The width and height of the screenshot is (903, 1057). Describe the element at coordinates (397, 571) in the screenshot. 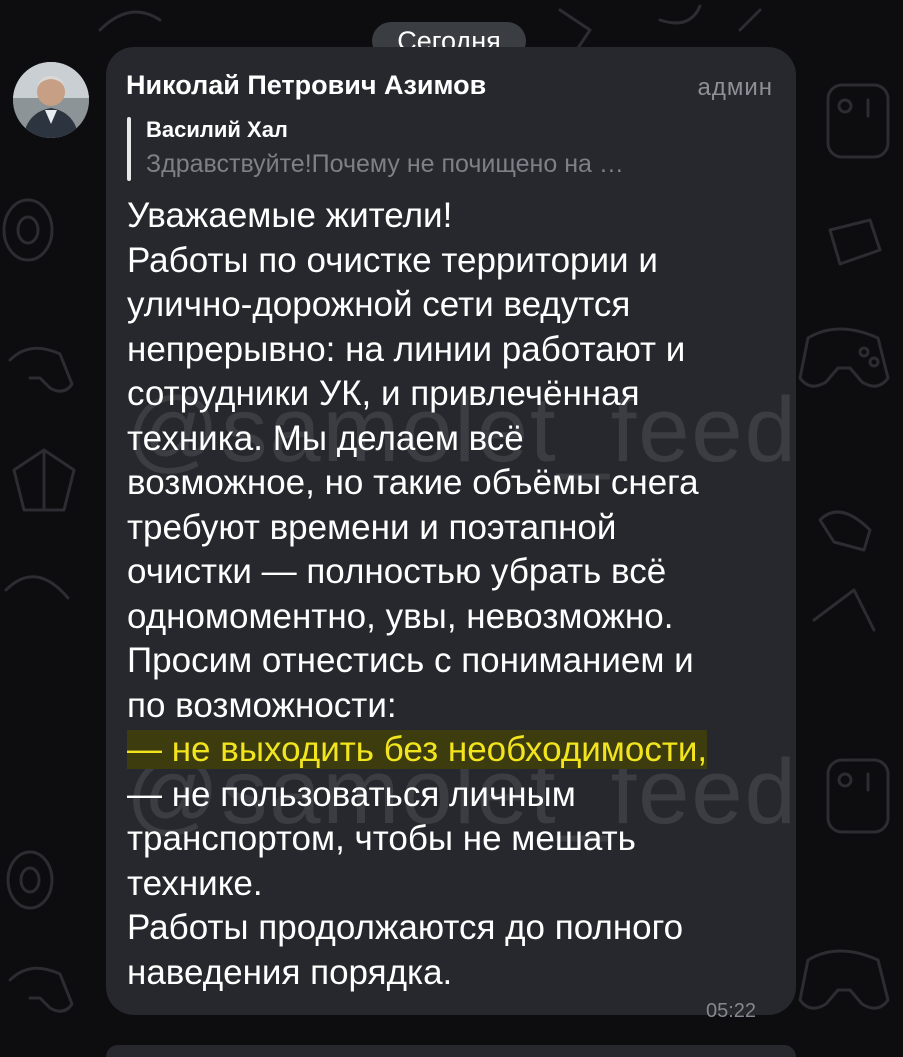

I see `message-line: очистки — полностью убрать всё` at that location.